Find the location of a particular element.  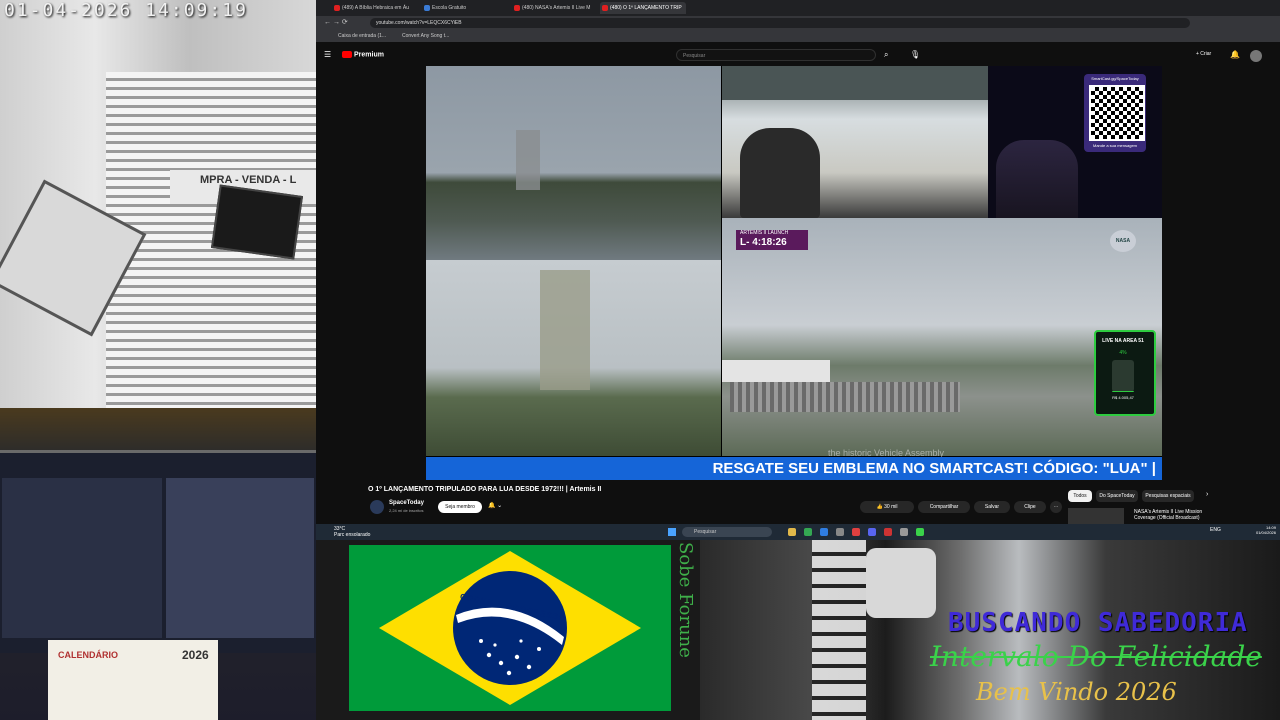

media-icon is located at coordinates (888, 532).